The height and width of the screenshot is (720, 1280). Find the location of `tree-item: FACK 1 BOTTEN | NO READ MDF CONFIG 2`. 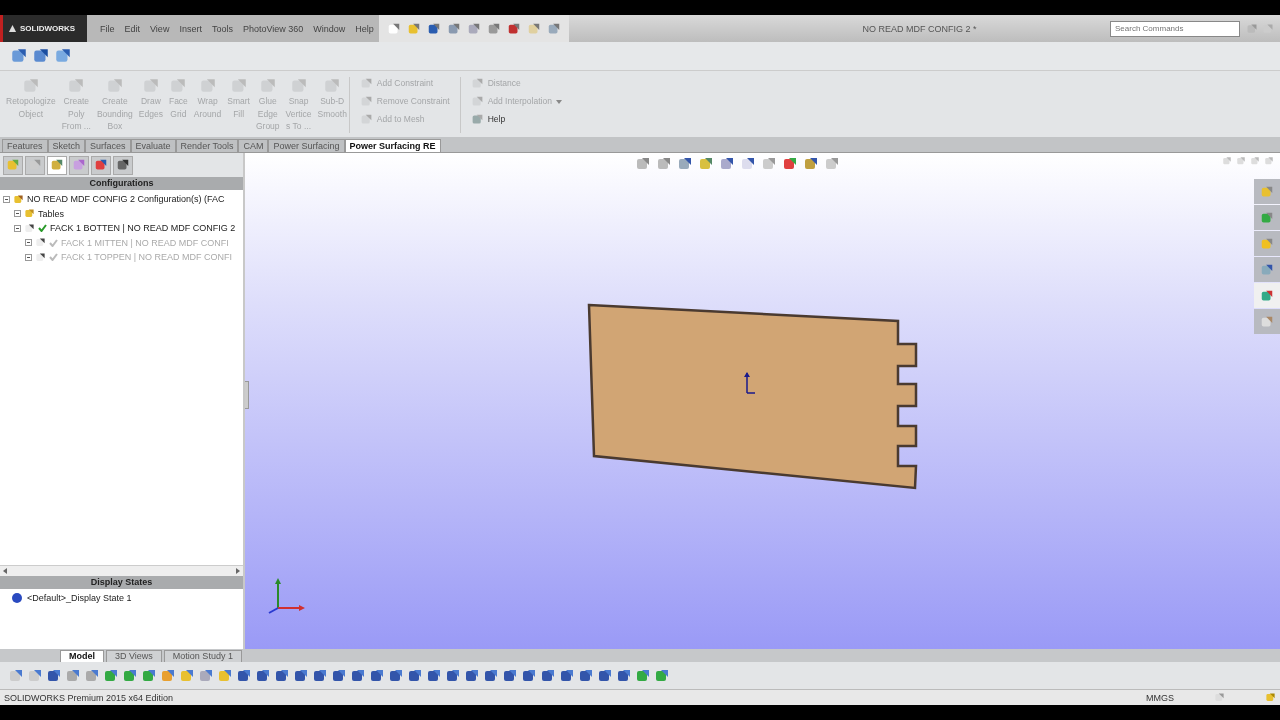

tree-item: FACK 1 BOTTEN | NO READ MDF CONFIG 2 is located at coordinates (143, 228).